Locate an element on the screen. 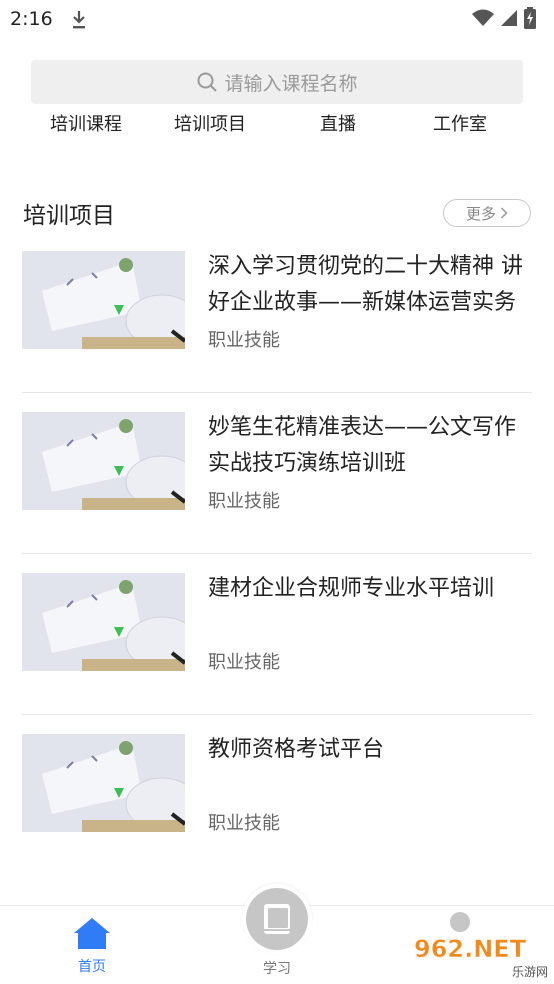  category-tabs: 培训课程 培训项目 直播 工作室 is located at coordinates (277, 125).